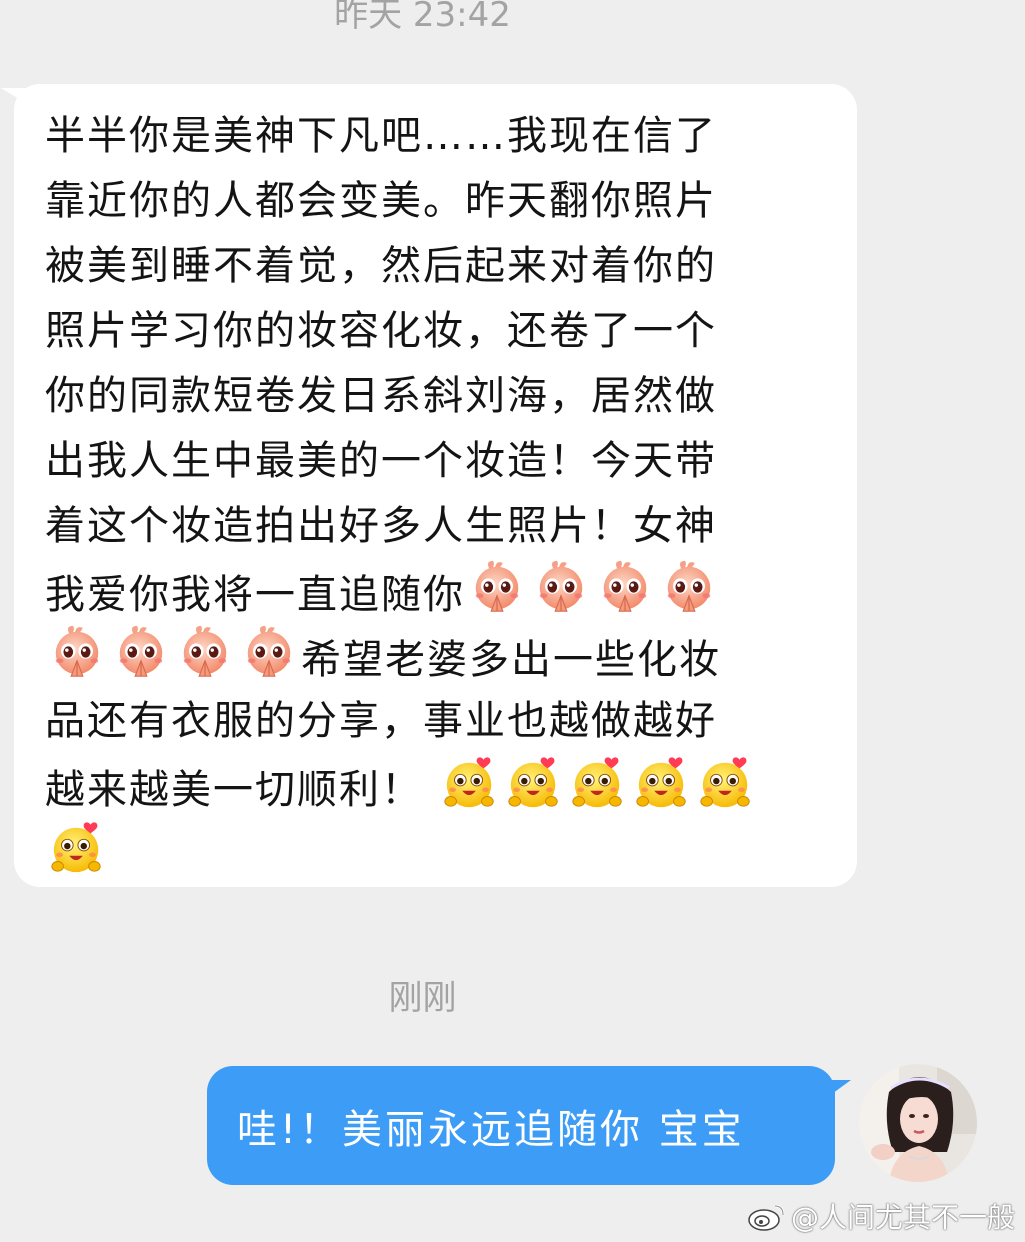 The height and width of the screenshot is (1242, 1025). I want to click on message-line: 品还有衣服的分享，事业也越做越好, so click(381, 721).